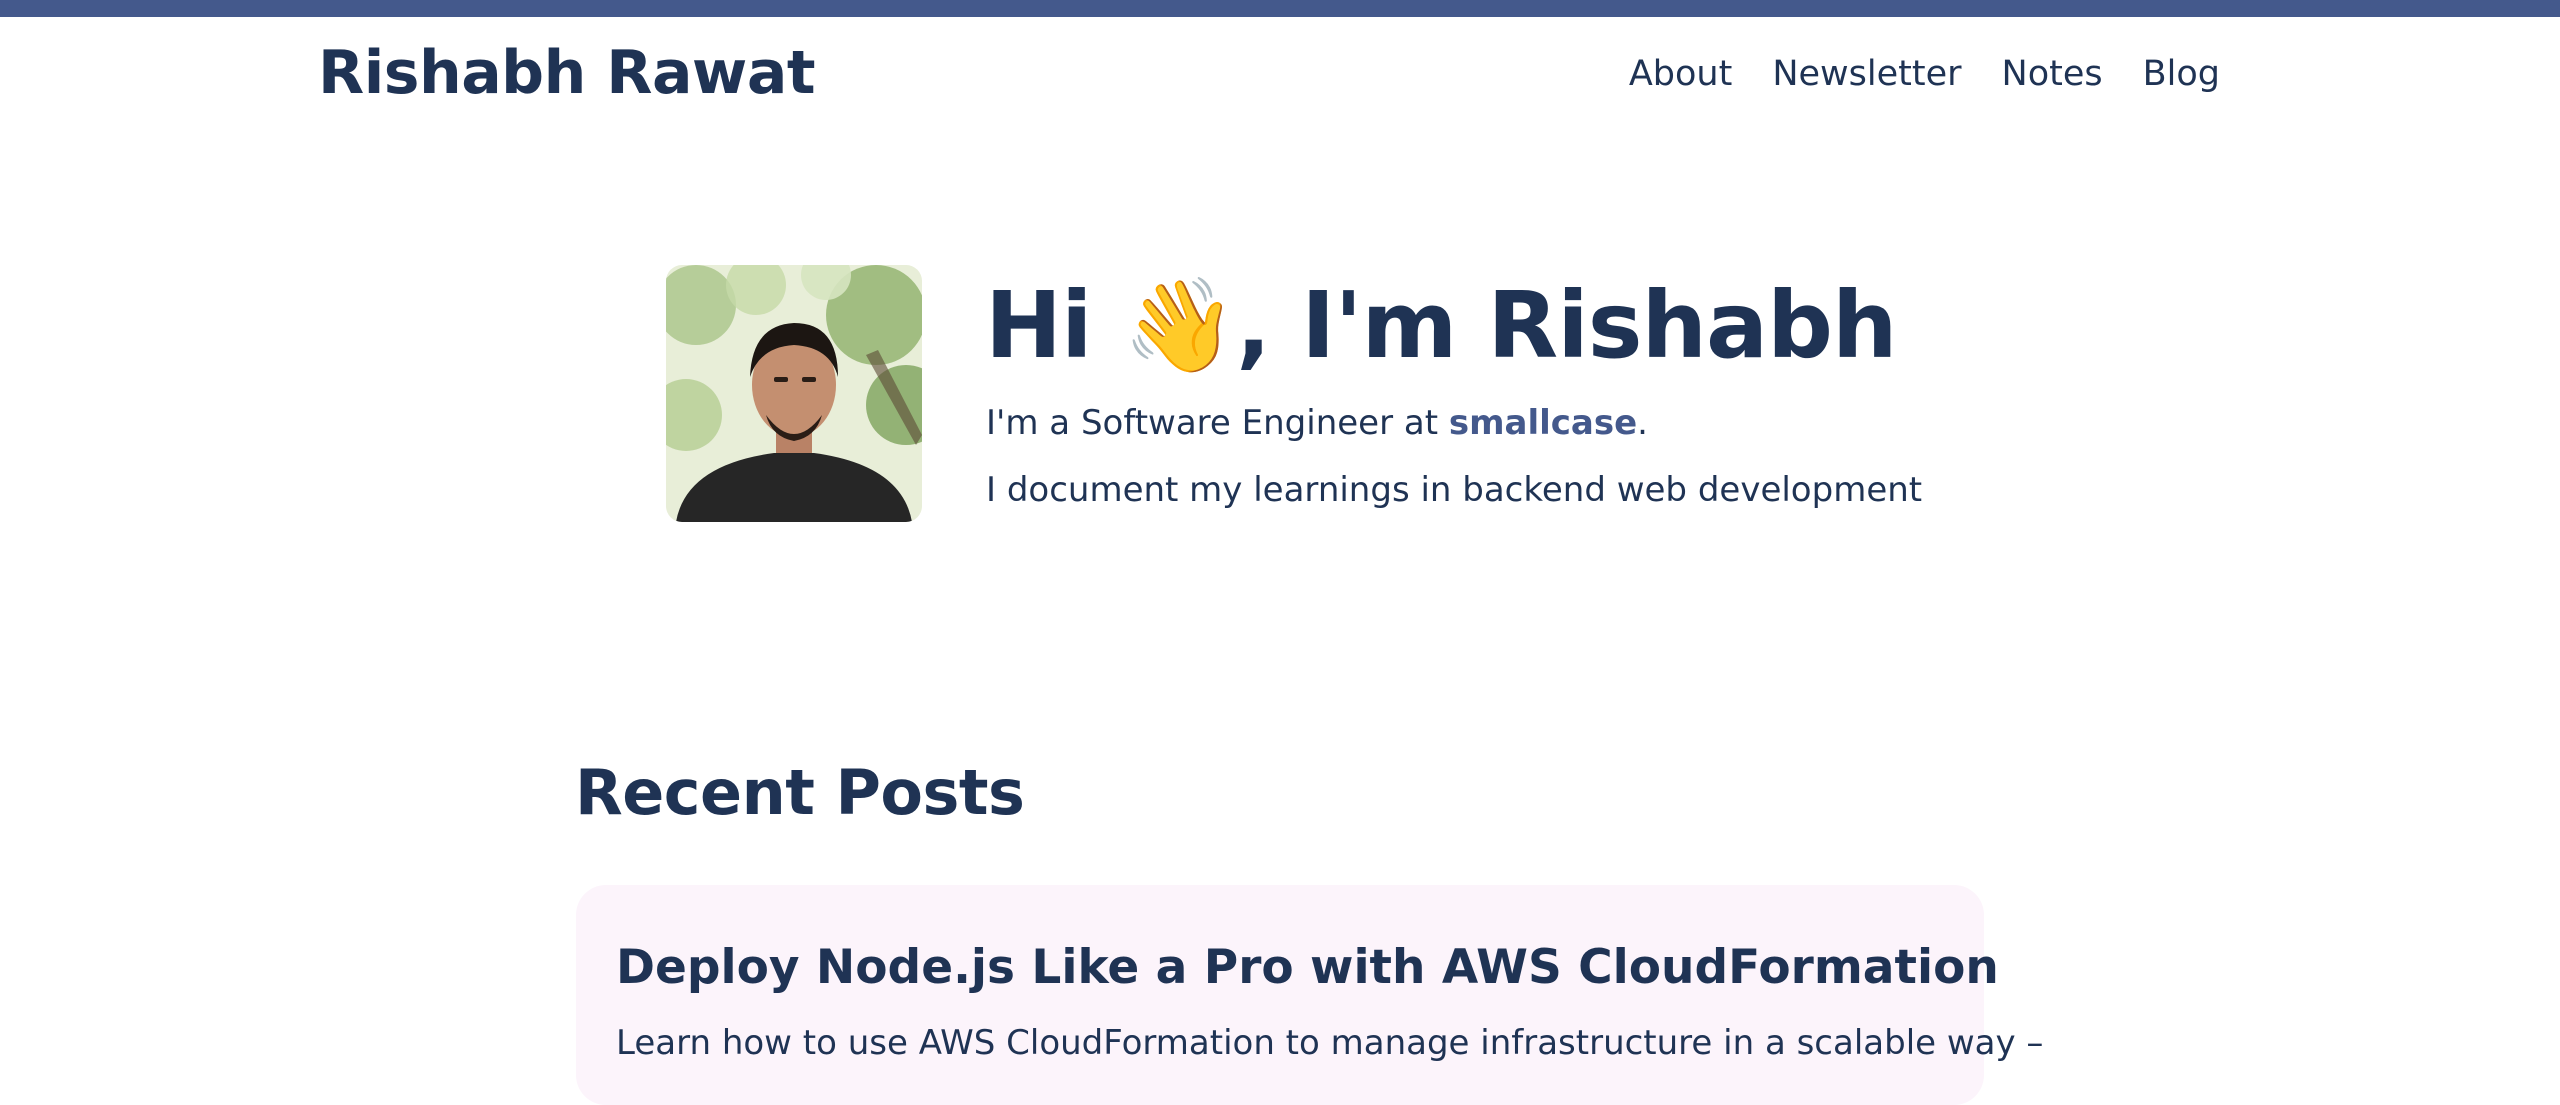  I want to click on top-accent-bar, so click(1280, 8).